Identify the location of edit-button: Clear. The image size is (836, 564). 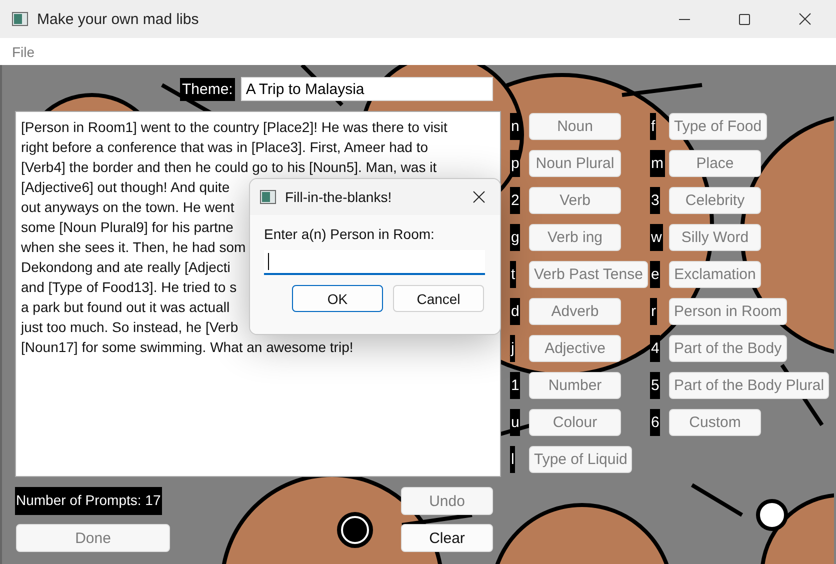
(447, 538).